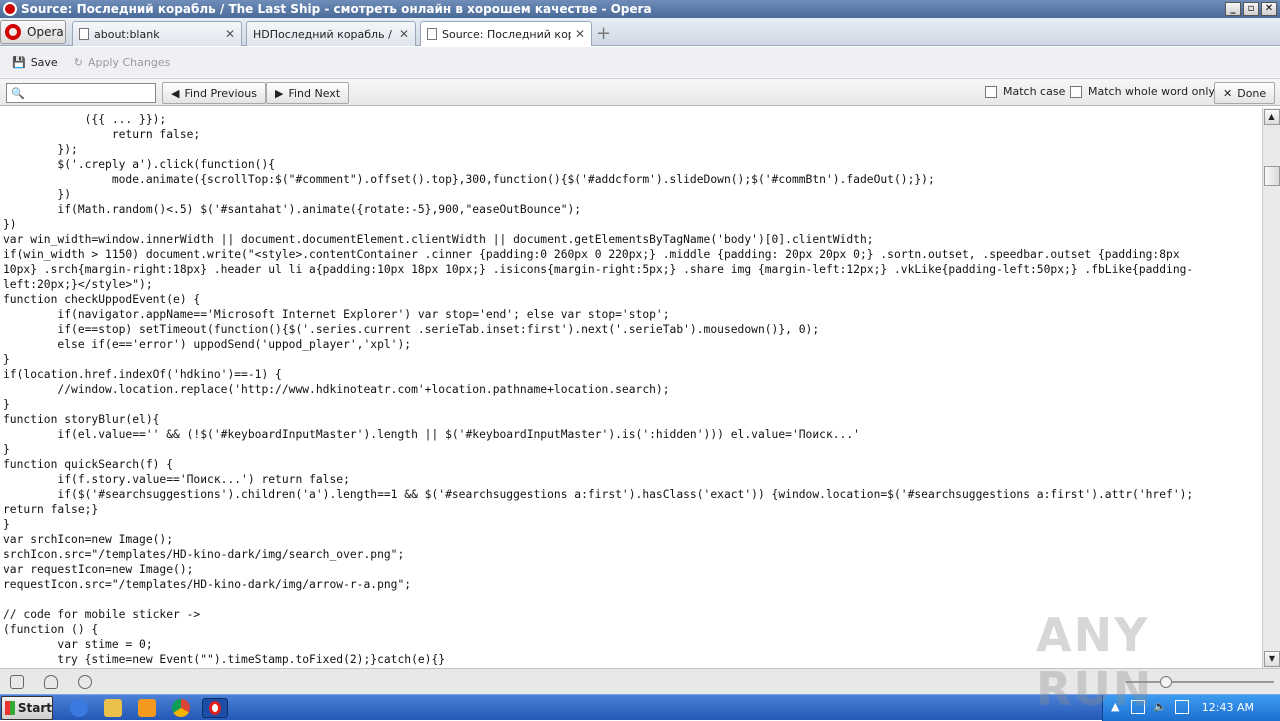  Describe the element at coordinates (603, 33) in the screenshot. I see `new-tab-button: +` at that location.